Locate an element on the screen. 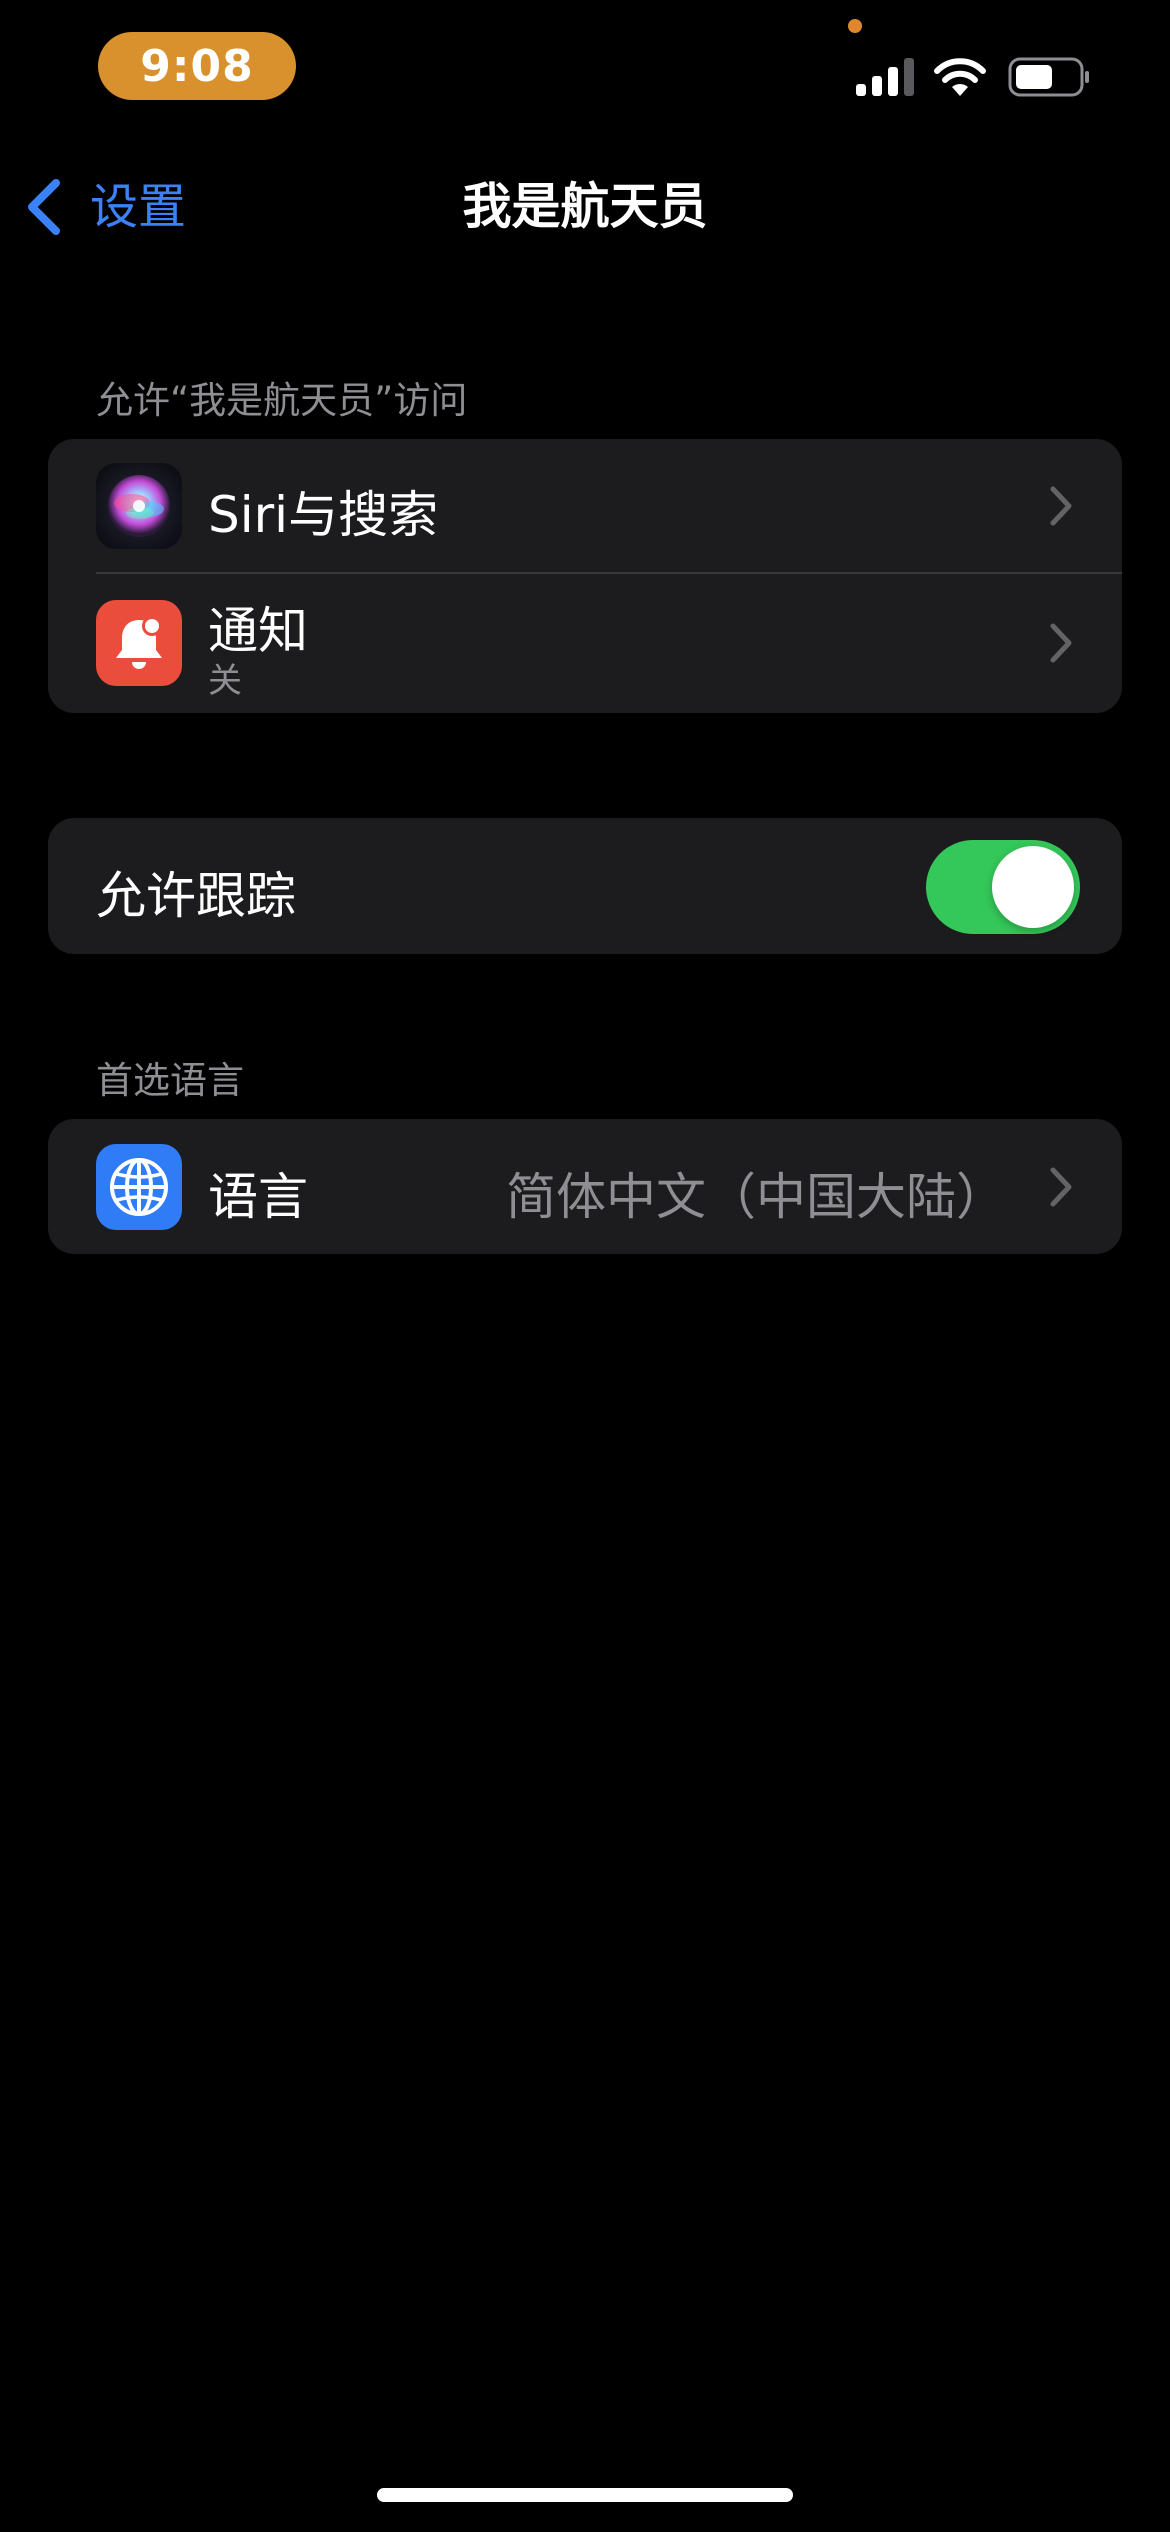 This screenshot has height=2532, width=1170. privacy-indicator-dot is located at coordinates (855, 26).